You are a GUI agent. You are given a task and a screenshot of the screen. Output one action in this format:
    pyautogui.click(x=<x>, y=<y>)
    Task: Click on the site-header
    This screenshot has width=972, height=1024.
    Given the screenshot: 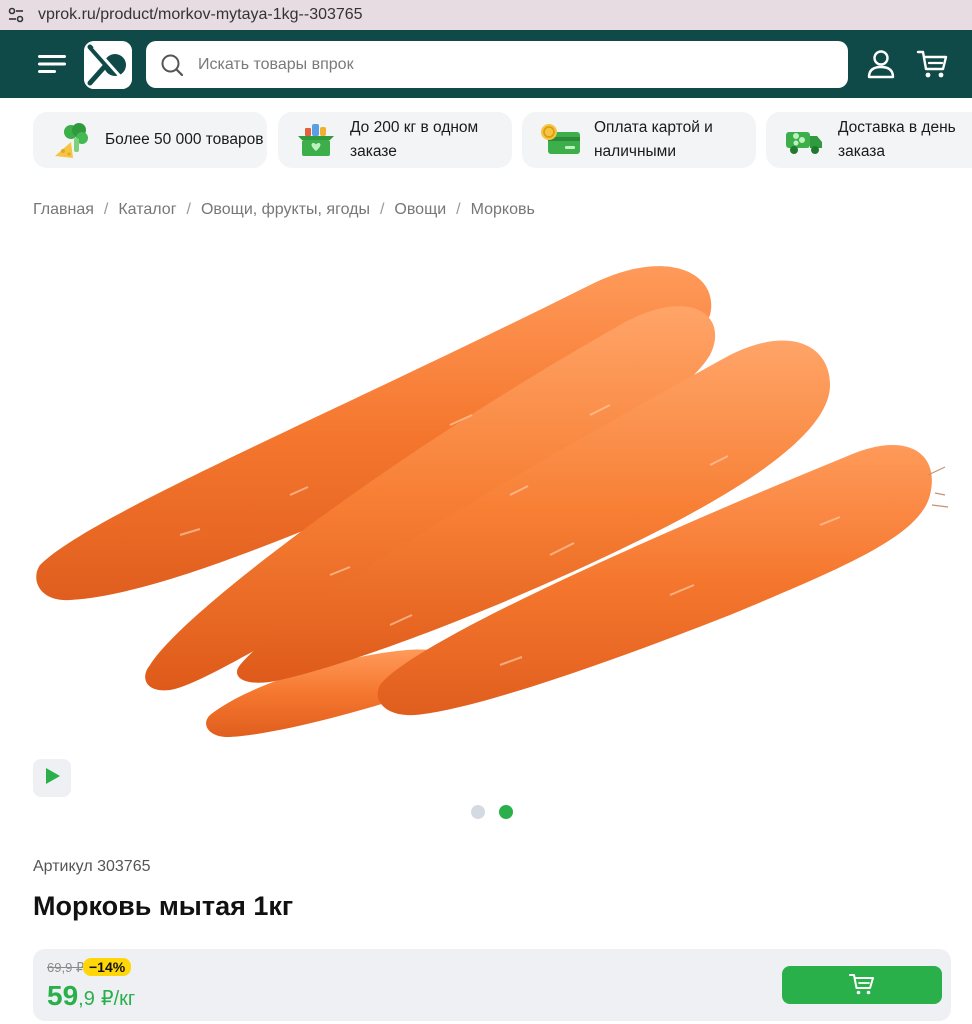 What is the action you would take?
    pyautogui.click(x=486, y=64)
    